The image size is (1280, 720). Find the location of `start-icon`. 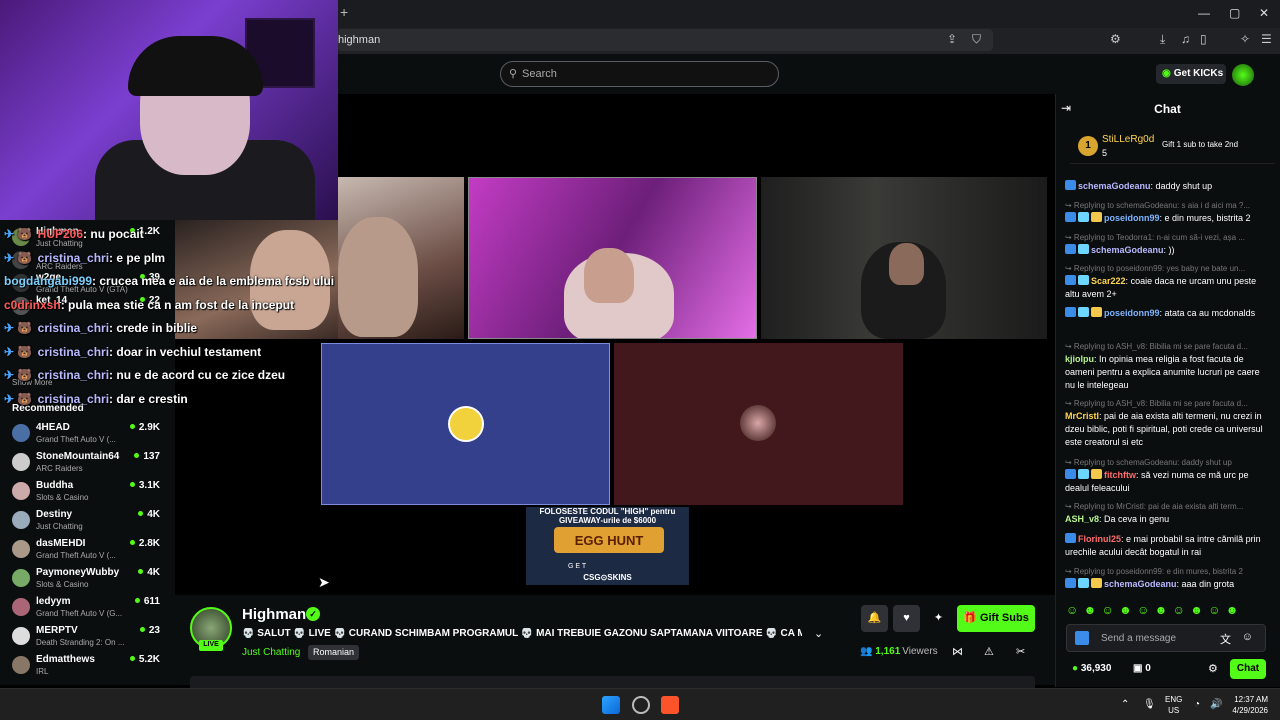

start-icon is located at coordinates (611, 705).